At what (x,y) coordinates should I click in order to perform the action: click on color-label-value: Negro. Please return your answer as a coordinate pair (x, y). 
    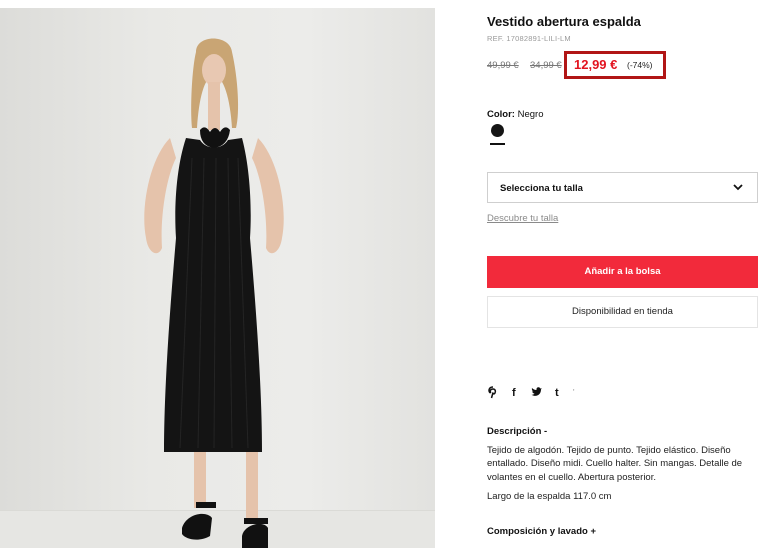
    Looking at the image, I should click on (530, 114).